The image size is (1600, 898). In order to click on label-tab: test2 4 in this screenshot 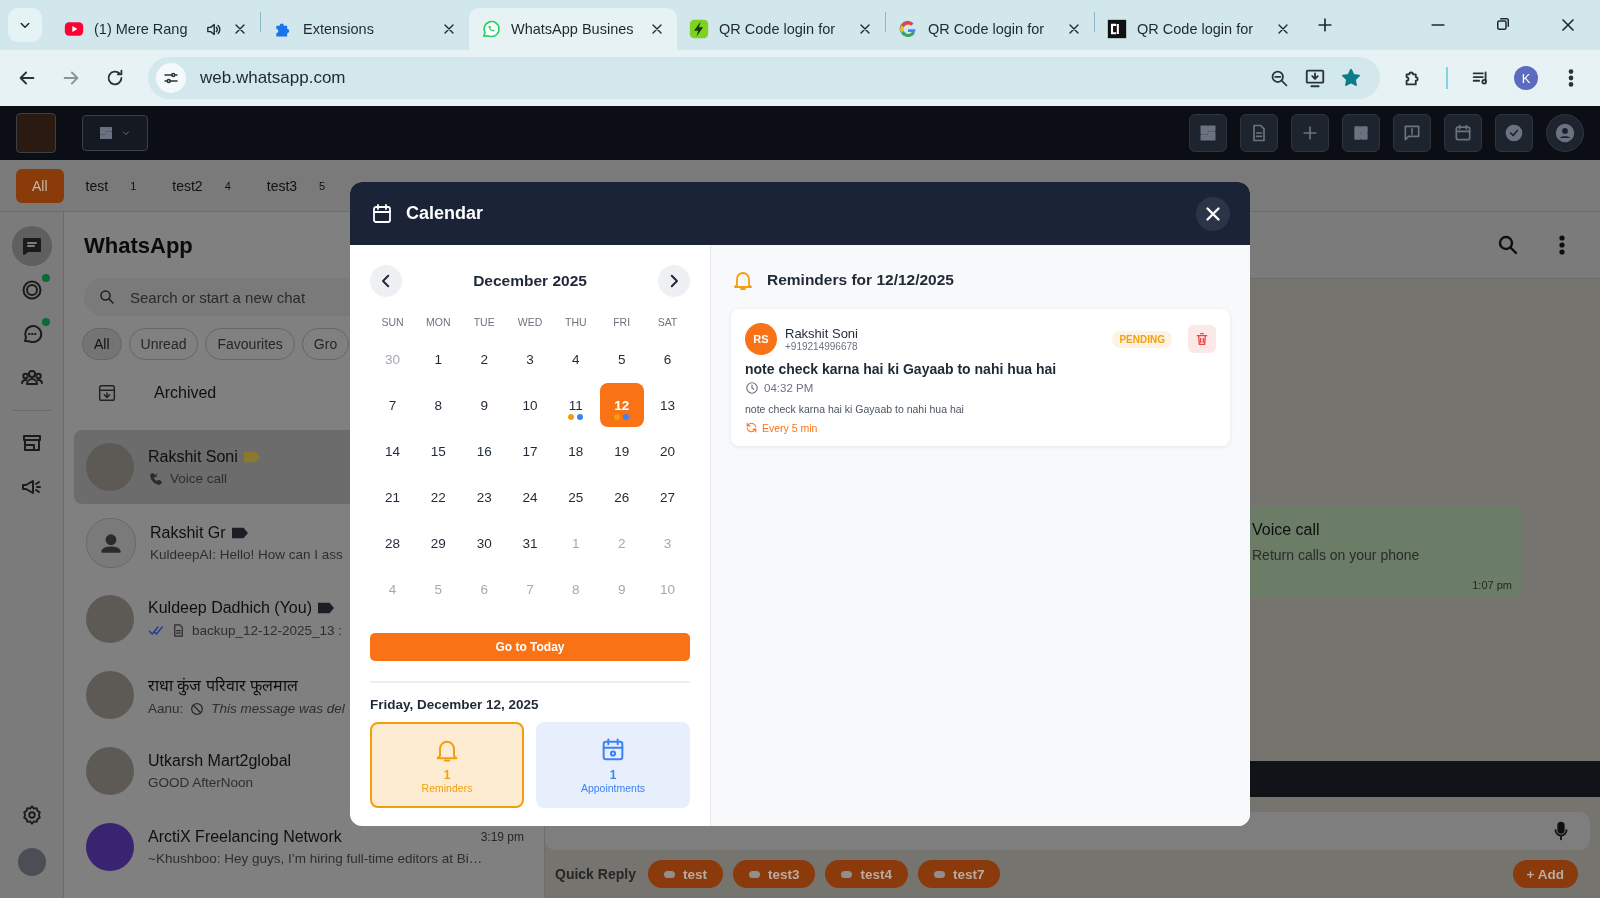, I will do `click(201, 185)`.